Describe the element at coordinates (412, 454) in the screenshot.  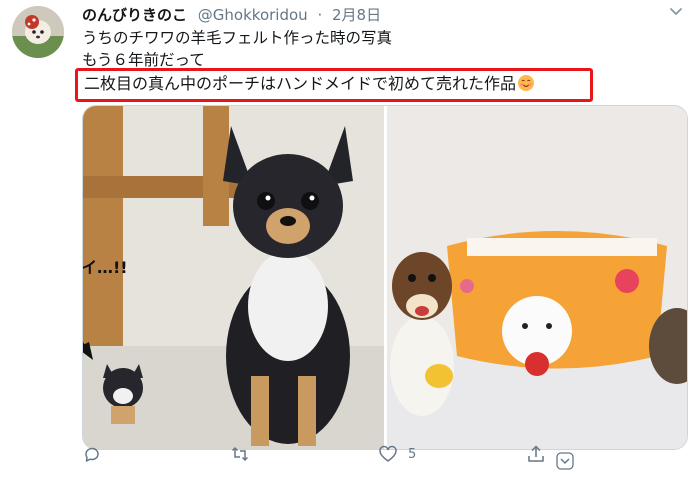
I see `like-count: 5` at that location.